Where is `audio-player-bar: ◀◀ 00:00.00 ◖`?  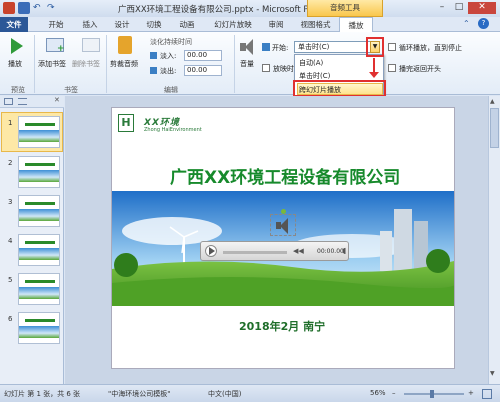 audio-player-bar: ◀◀ 00:00.00 ◖ is located at coordinates (274, 251).